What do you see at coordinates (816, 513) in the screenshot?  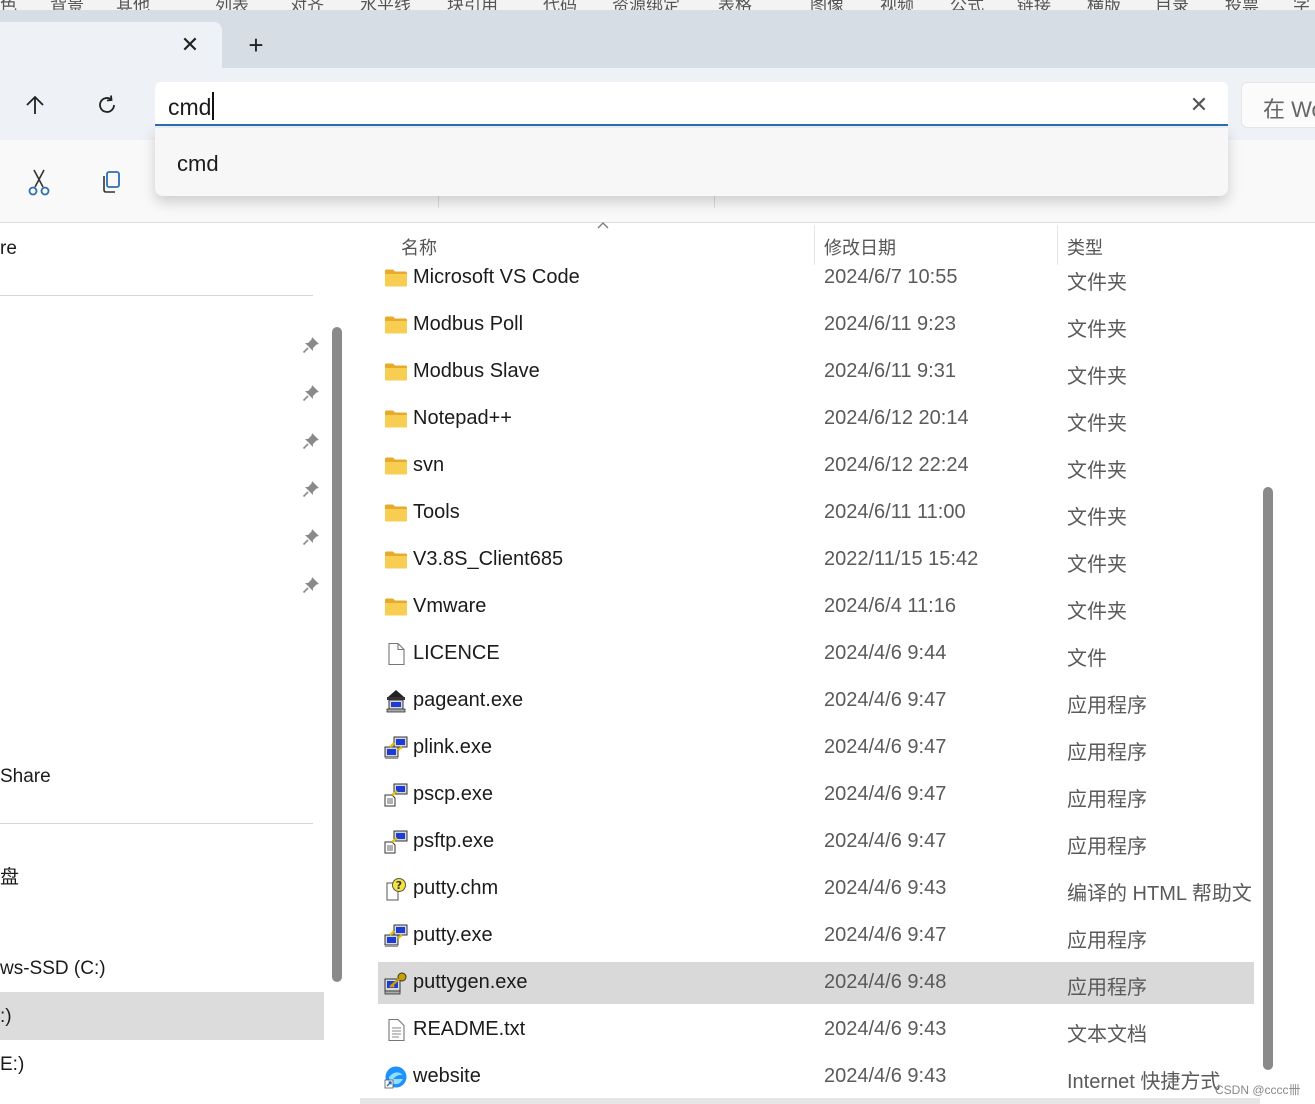 I see `file-row: Tools 2024/6/11 11:00 文件夹` at bounding box center [816, 513].